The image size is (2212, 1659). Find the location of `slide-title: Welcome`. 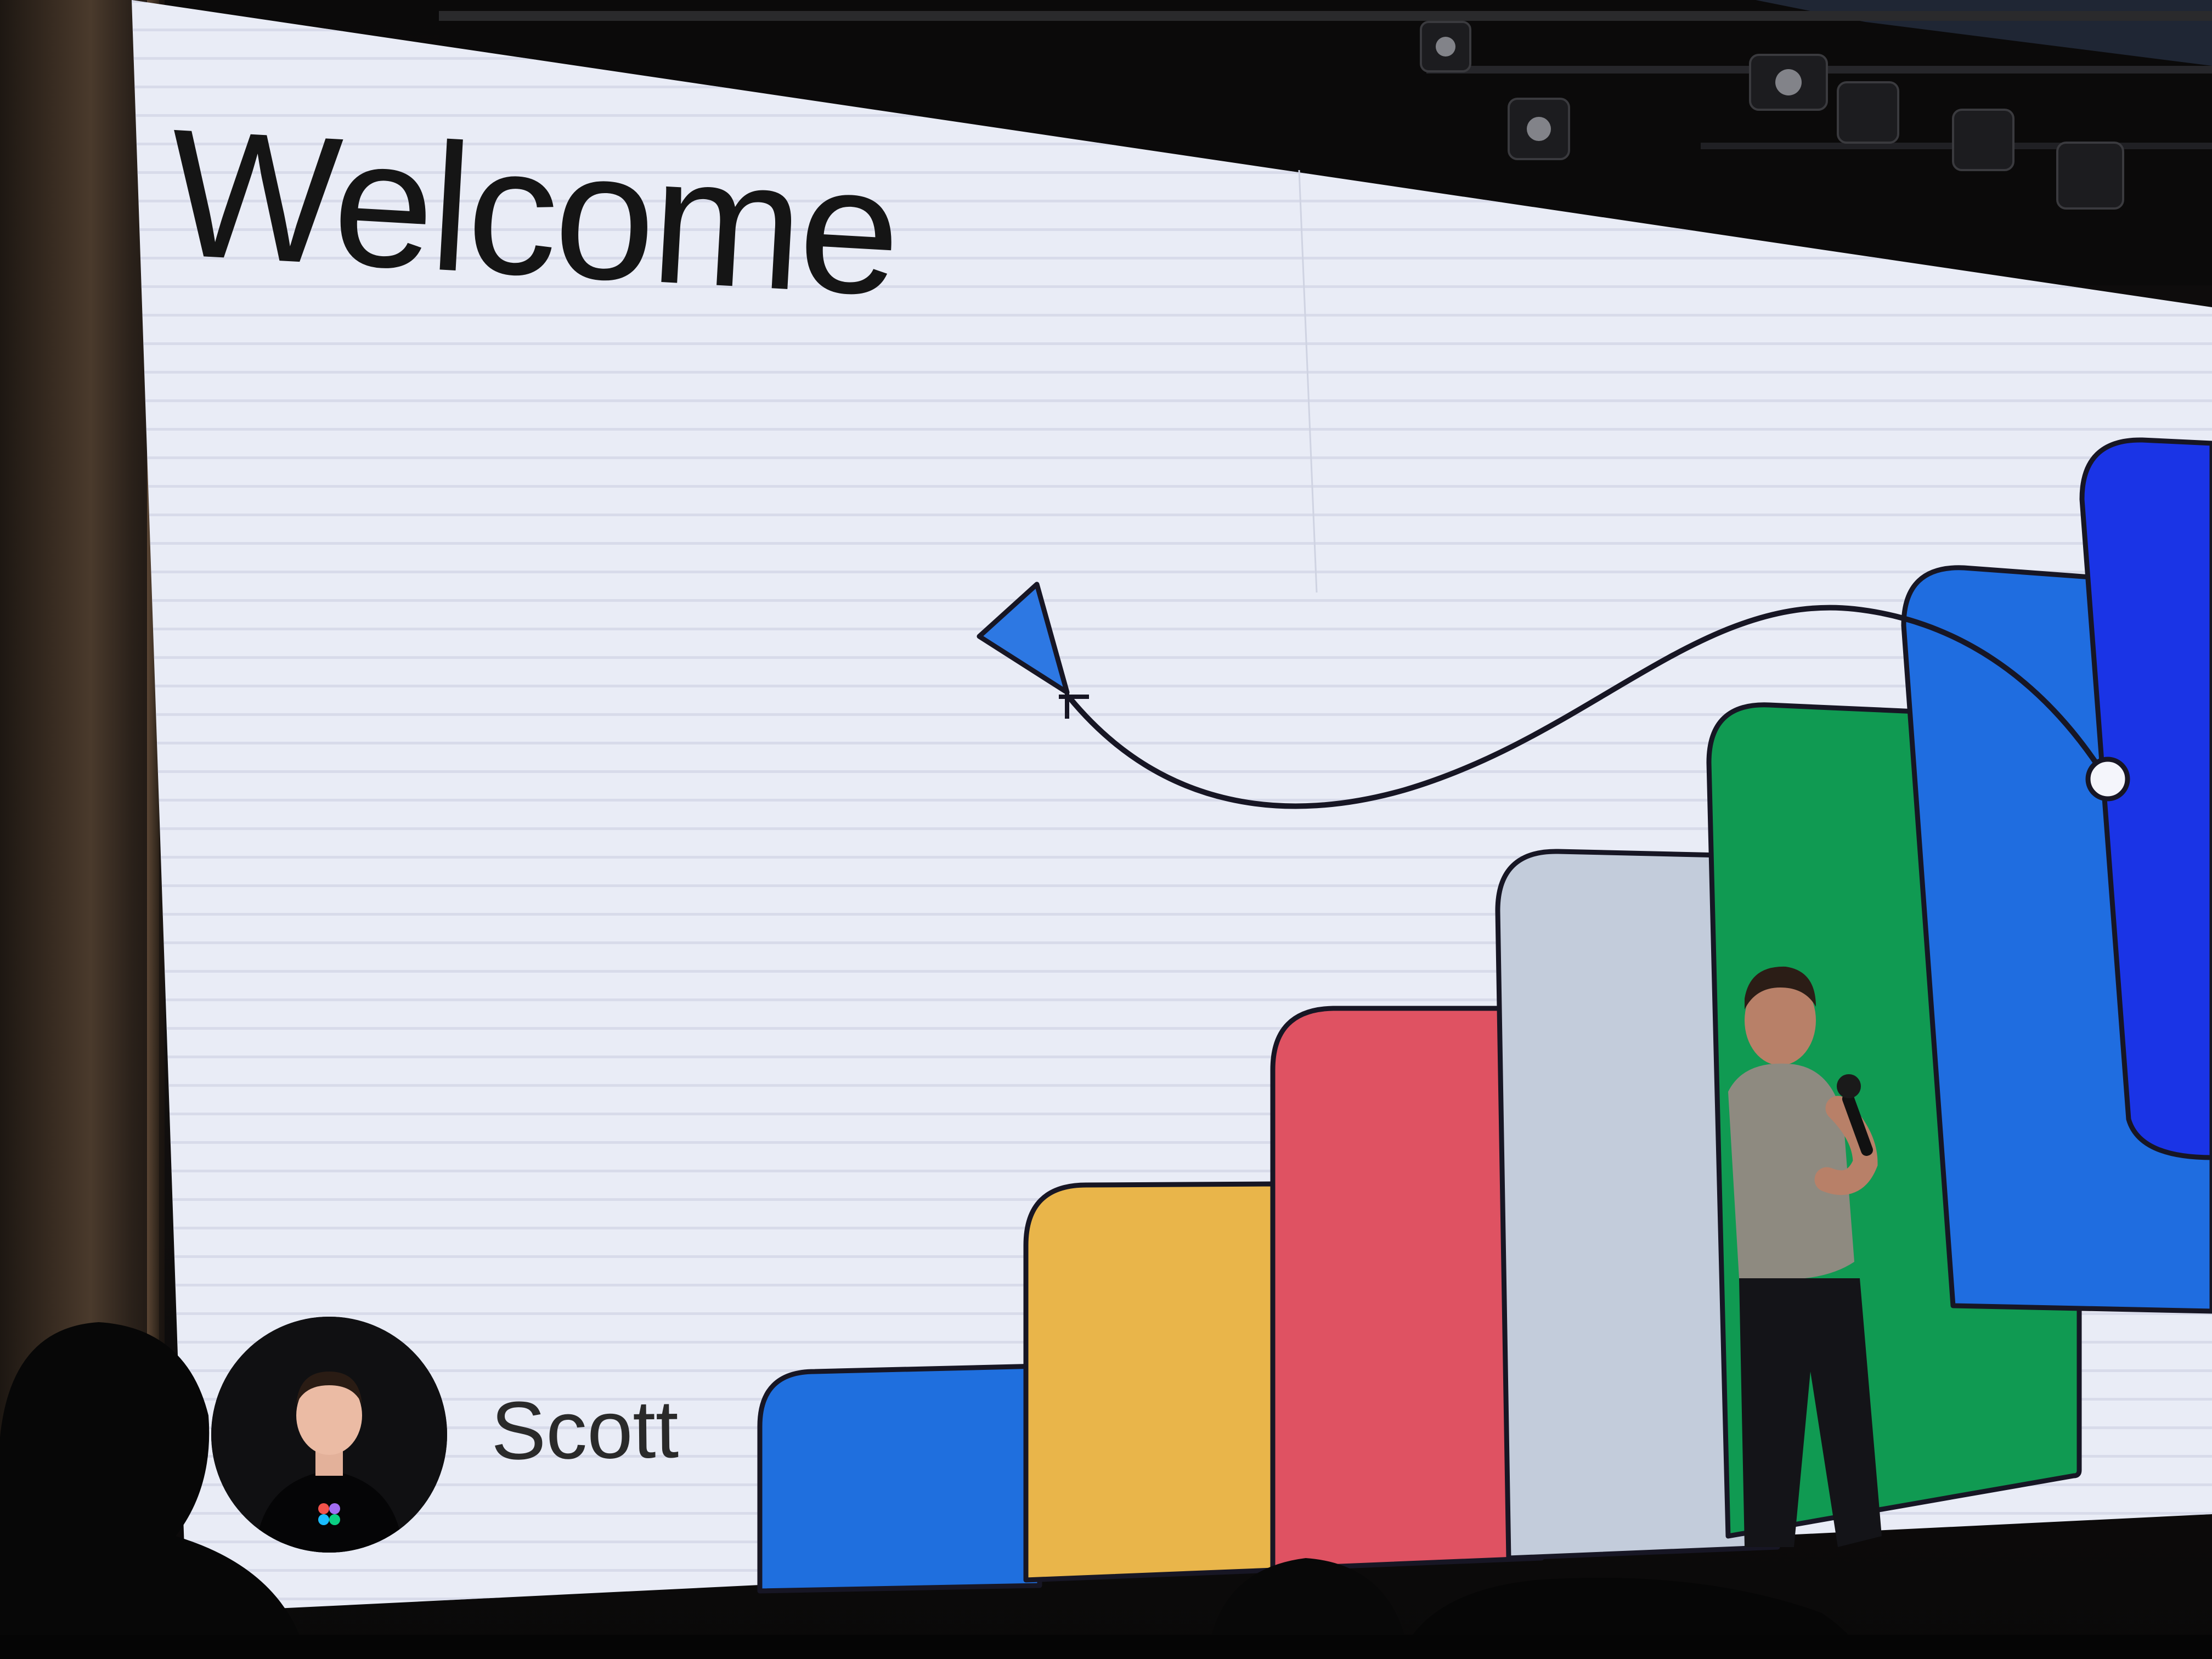

slide-title: Welcome is located at coordinates (533, 212).